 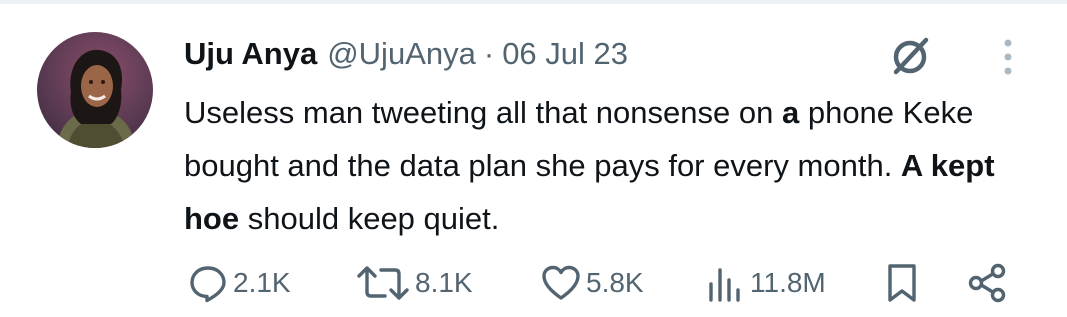 I want to click on grok-slash-icon, so click(x=911, y=56).